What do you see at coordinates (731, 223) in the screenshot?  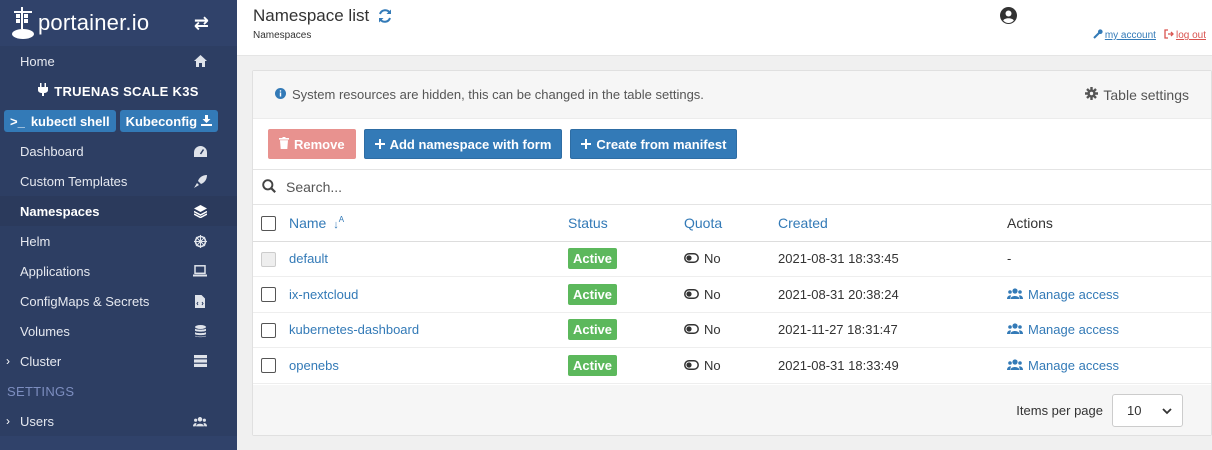 I see `quota-column-header: Quota` at bounding box center [731, 223].